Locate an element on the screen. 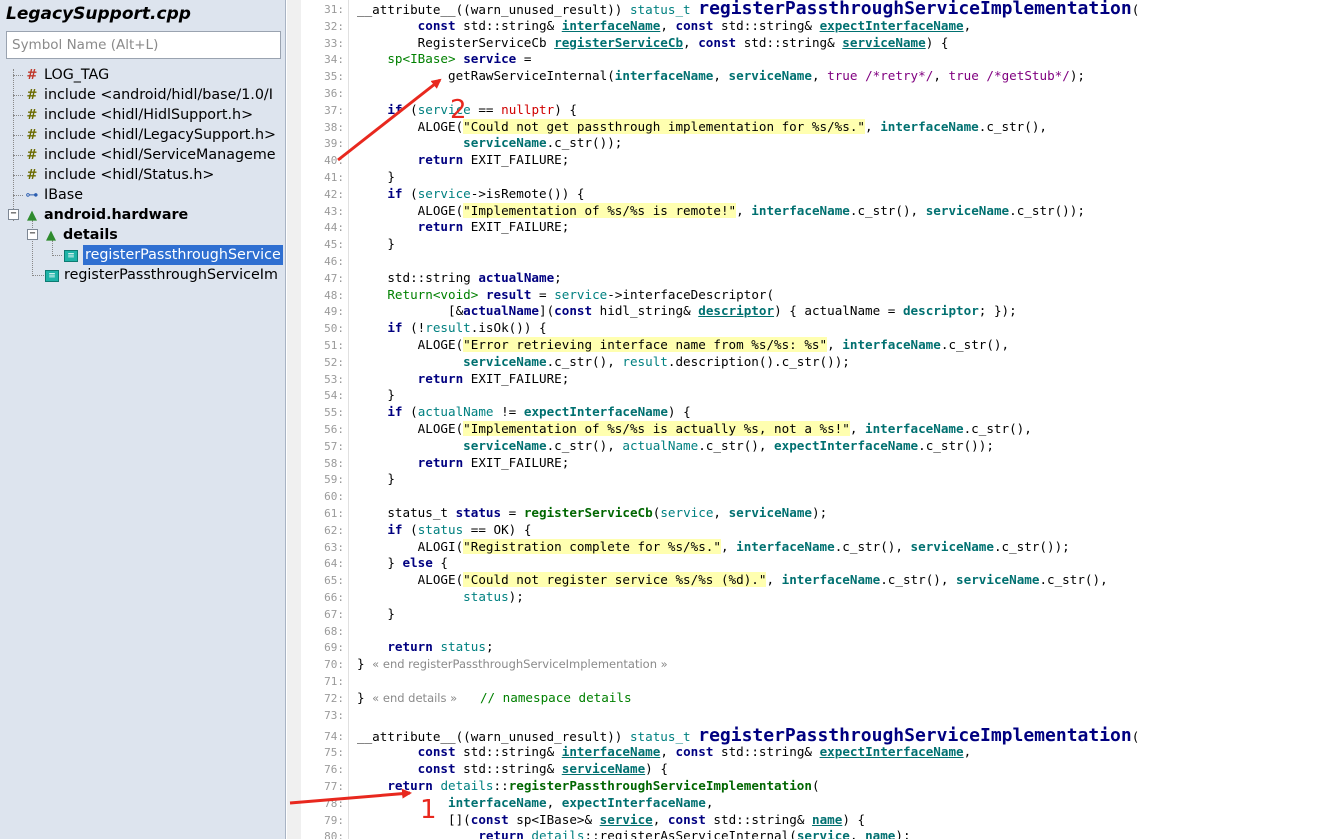 This screenshot has height=839, width=1325. fold-label-end-details: « end details » is located at coordinates (415, 697).